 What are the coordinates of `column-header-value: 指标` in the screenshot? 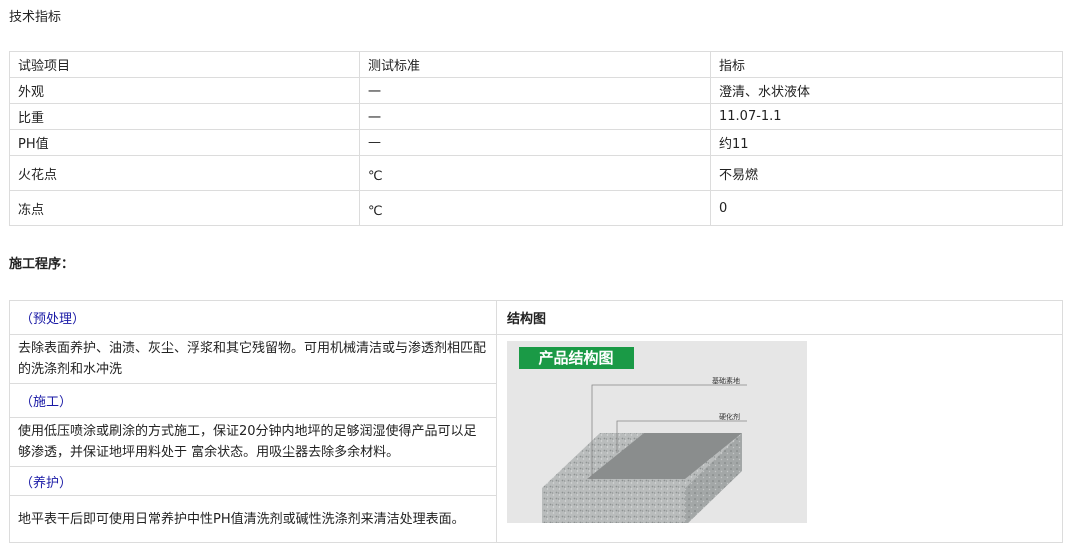 It's located at (886, 64).